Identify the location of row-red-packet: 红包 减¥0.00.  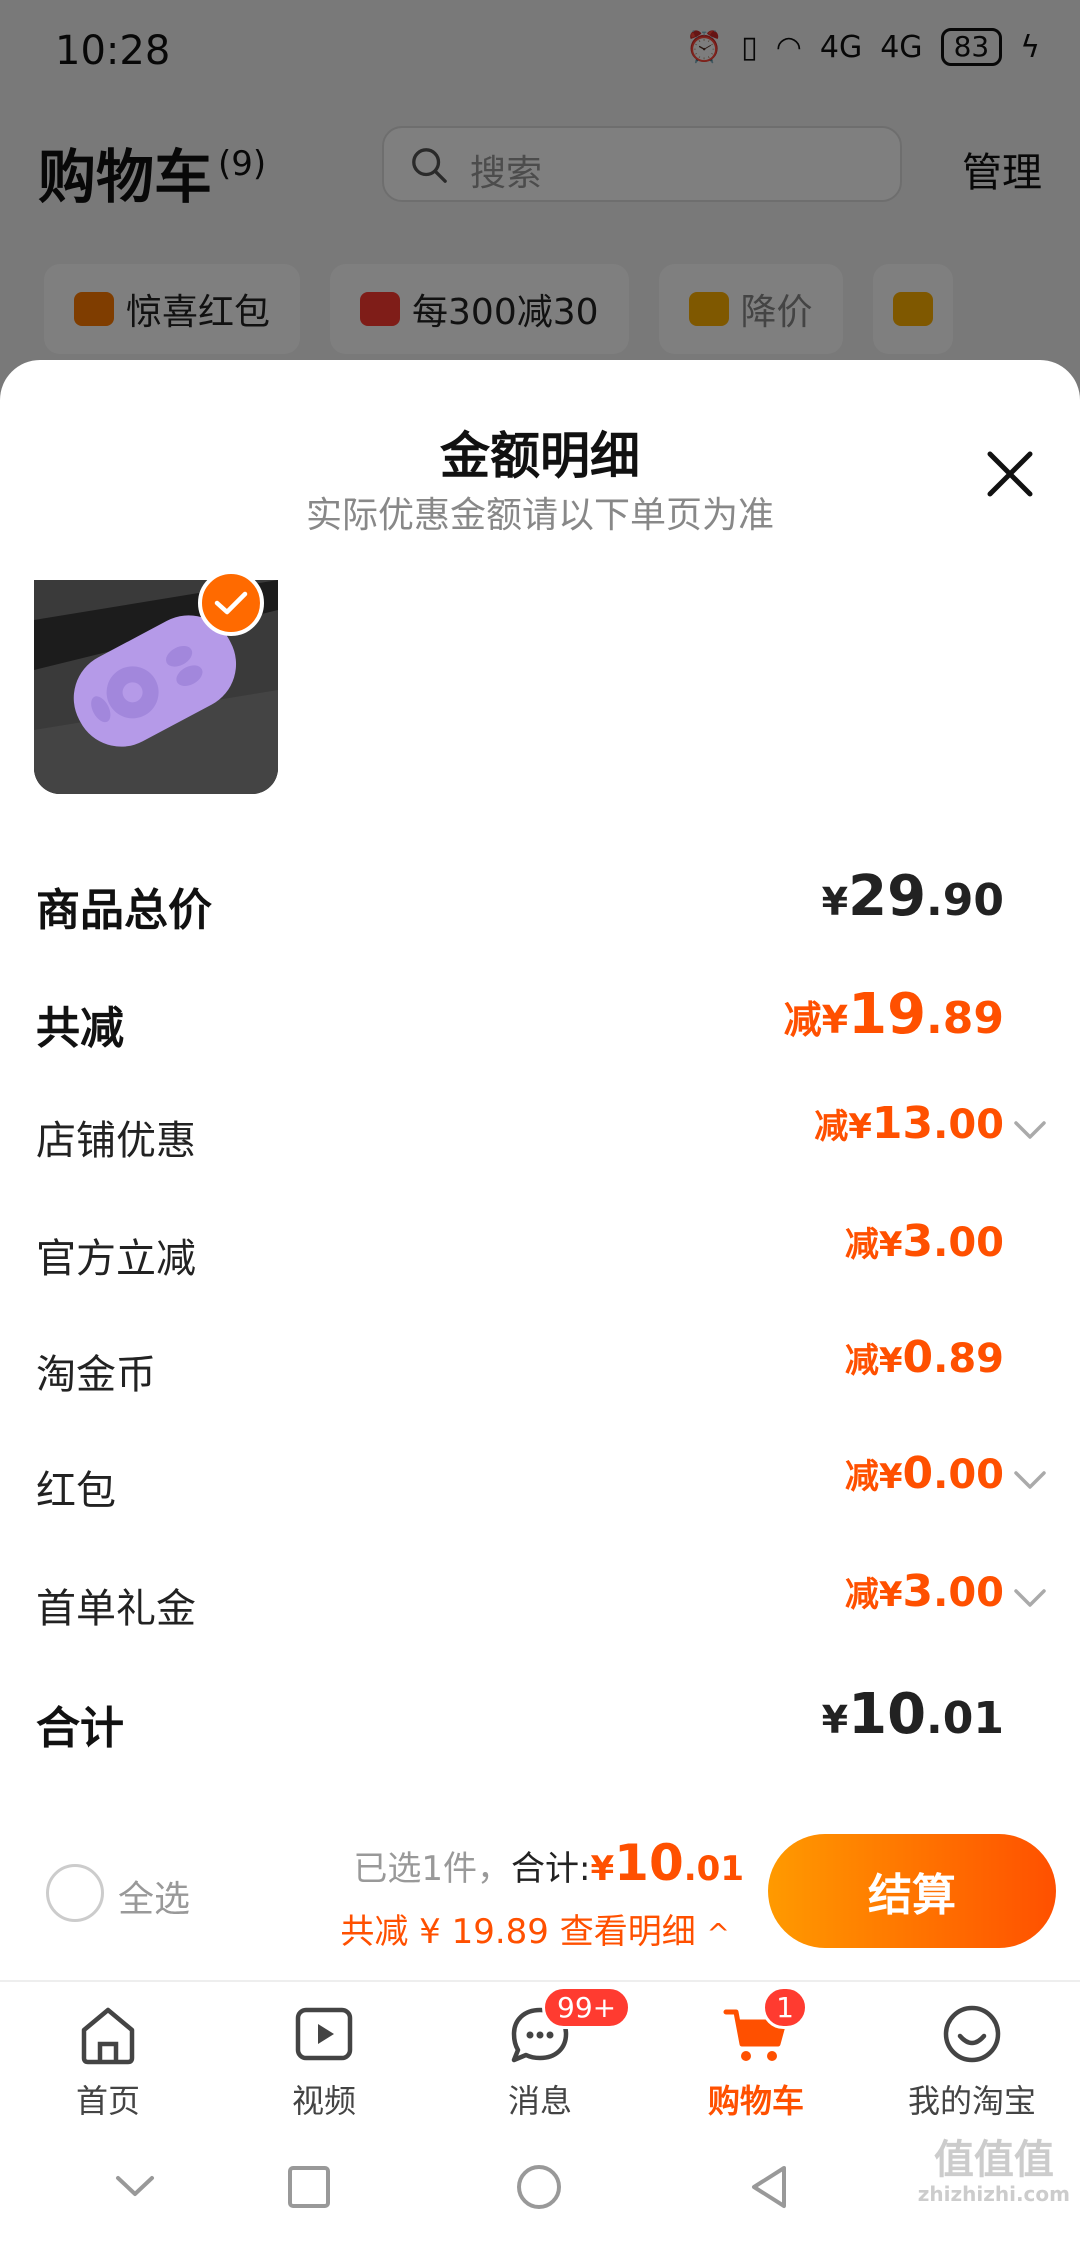
(540, 1484).